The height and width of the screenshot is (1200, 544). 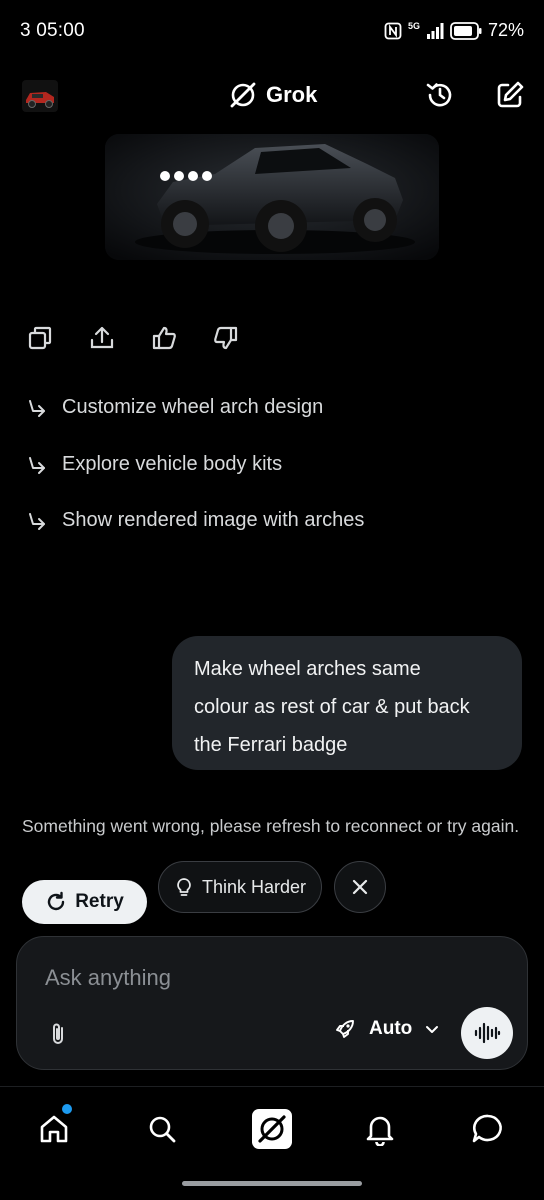 I want to click on avatar, so click(x=40, y=96).